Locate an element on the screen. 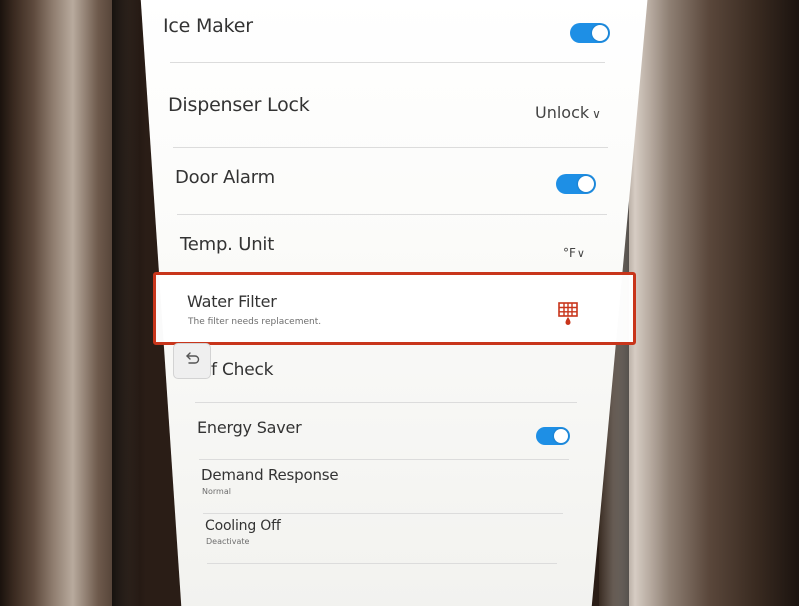  ice-maker-label: Ice Maker is located at coordinates (208, 26).